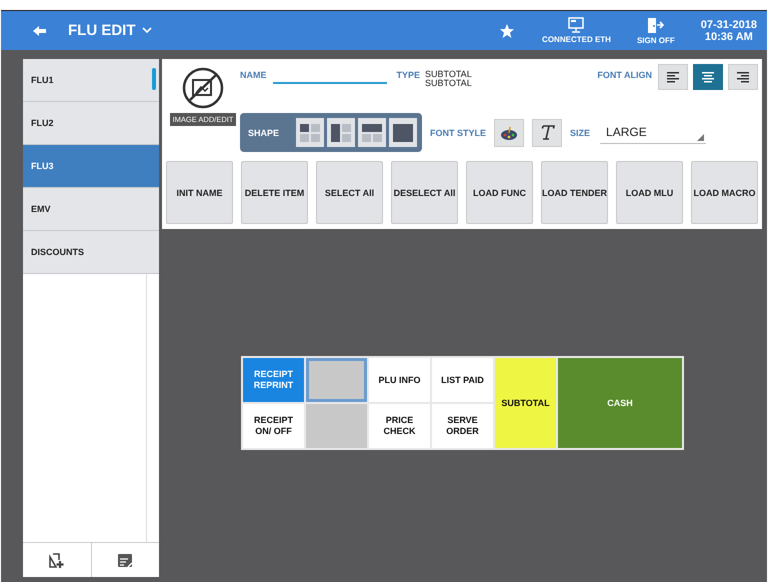  What do you see at coordinates (399, 380) in the screenshot?
I see `key-button: PLU INFO` at bounding box center [399, 380].